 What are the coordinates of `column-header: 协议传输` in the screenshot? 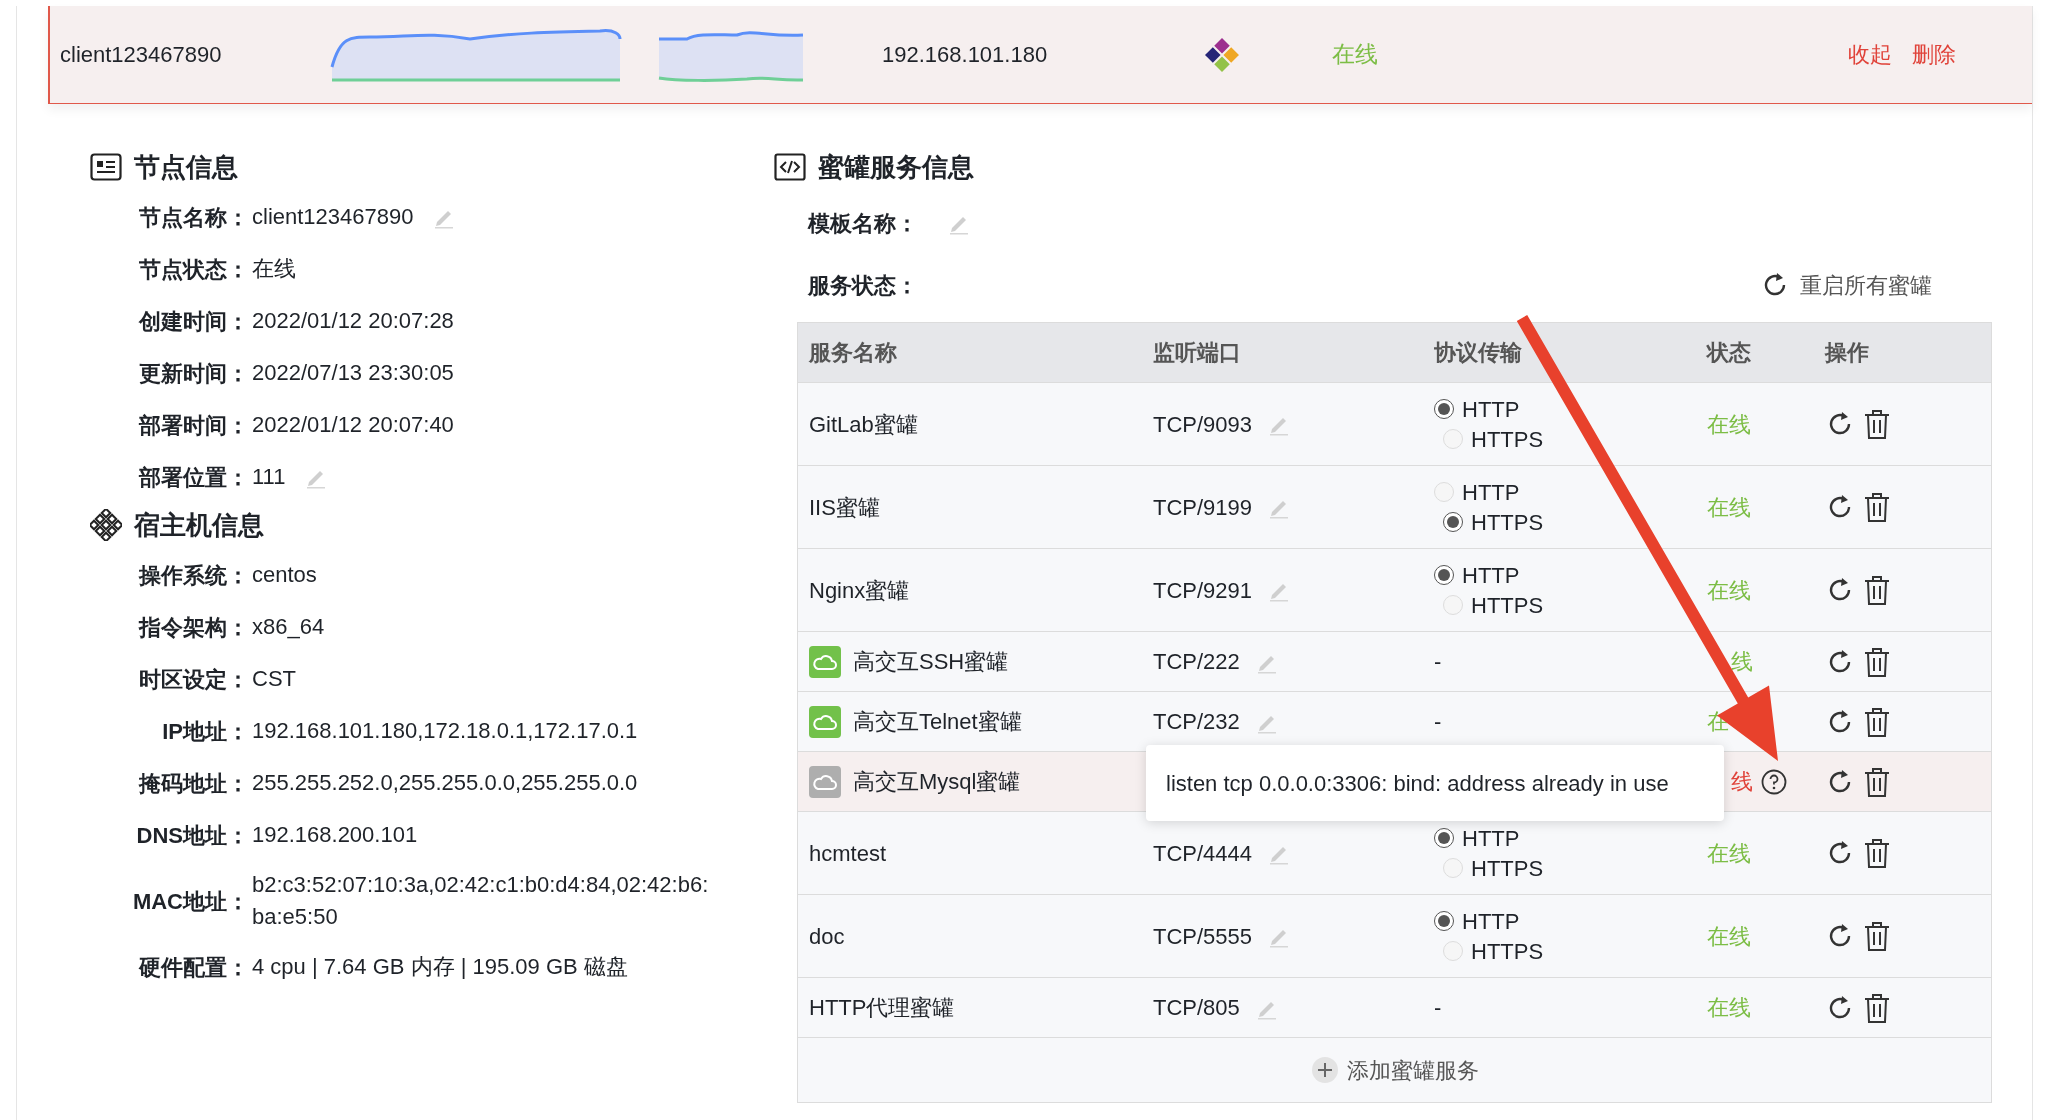 It's located at (1478, 352).